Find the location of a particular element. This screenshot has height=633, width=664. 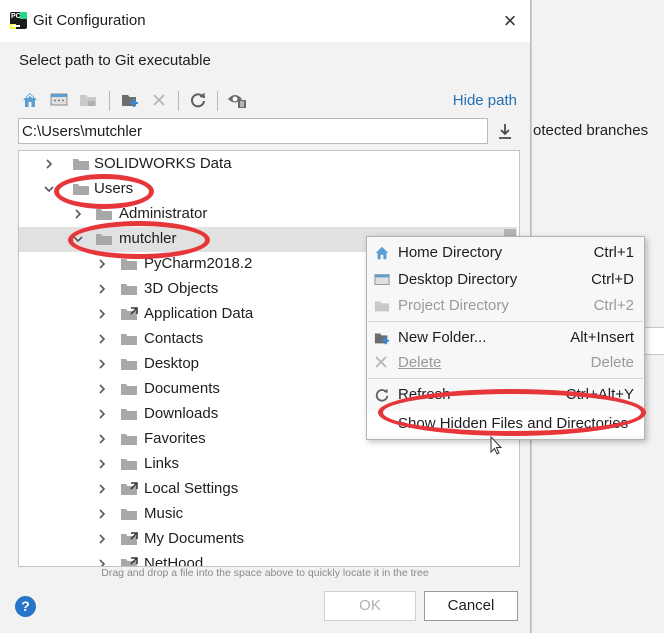

tree-item-label: Administrator is located at coordinates (163, 213).